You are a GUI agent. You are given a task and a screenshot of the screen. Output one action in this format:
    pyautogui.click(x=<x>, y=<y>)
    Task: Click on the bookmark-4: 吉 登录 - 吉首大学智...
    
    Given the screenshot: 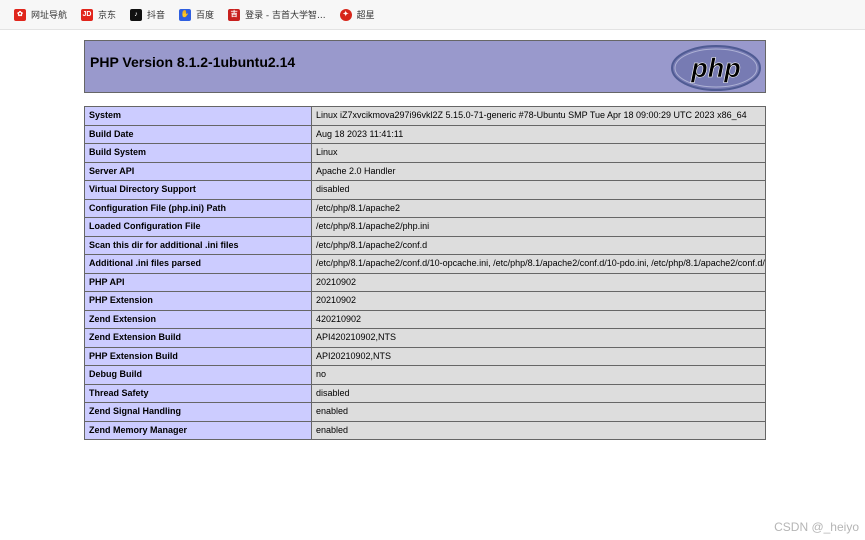 What is the action you would take?
    pyautogui.click(x=277, y=14)
    